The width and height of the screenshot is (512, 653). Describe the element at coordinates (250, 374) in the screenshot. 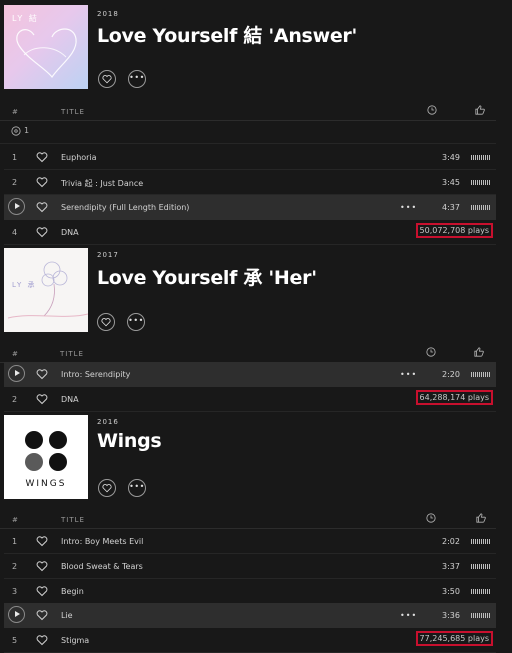

I see `track-row-active: Intro: Serendipity ••• 2:20` at that location.